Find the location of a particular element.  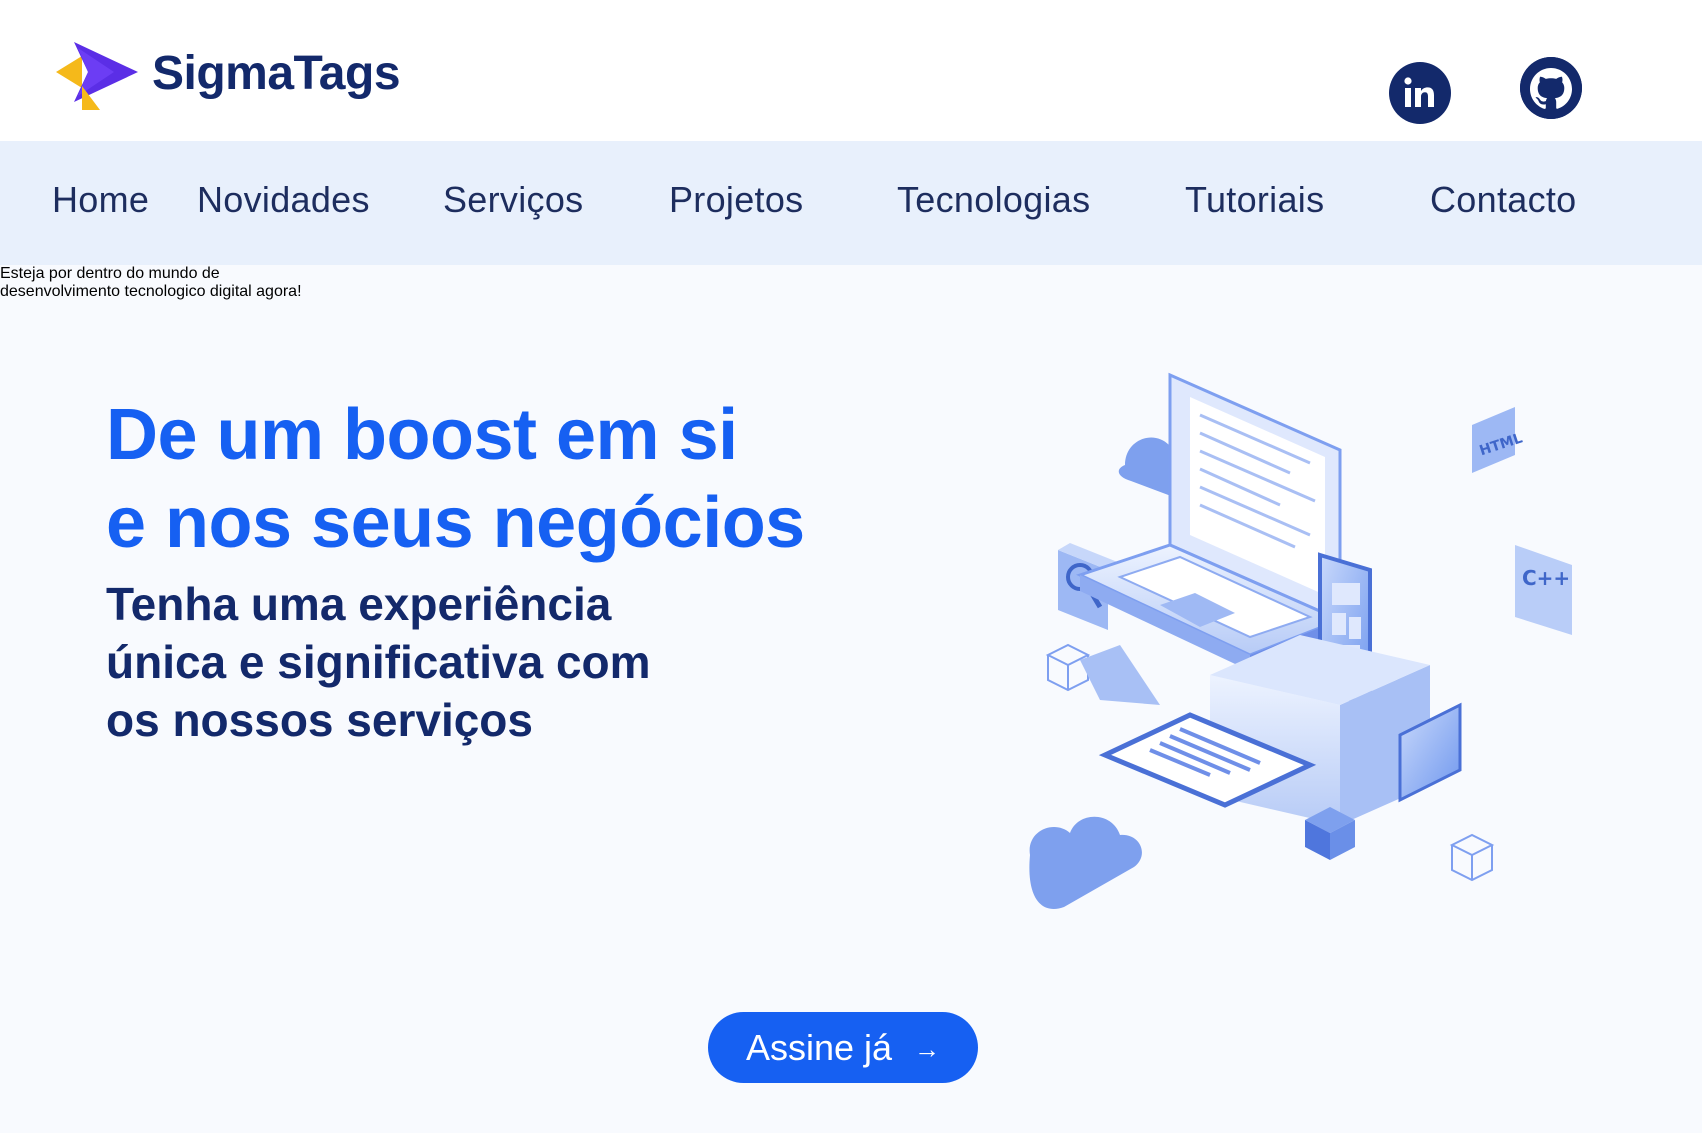

linkedin-icon is located at coordinates (1420, 93).